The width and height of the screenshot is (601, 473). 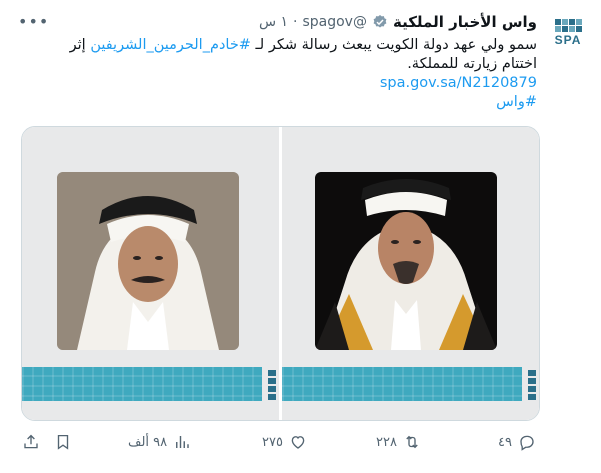 I want to click on like-count: ٢٧٥, so click(x=272, y=442).